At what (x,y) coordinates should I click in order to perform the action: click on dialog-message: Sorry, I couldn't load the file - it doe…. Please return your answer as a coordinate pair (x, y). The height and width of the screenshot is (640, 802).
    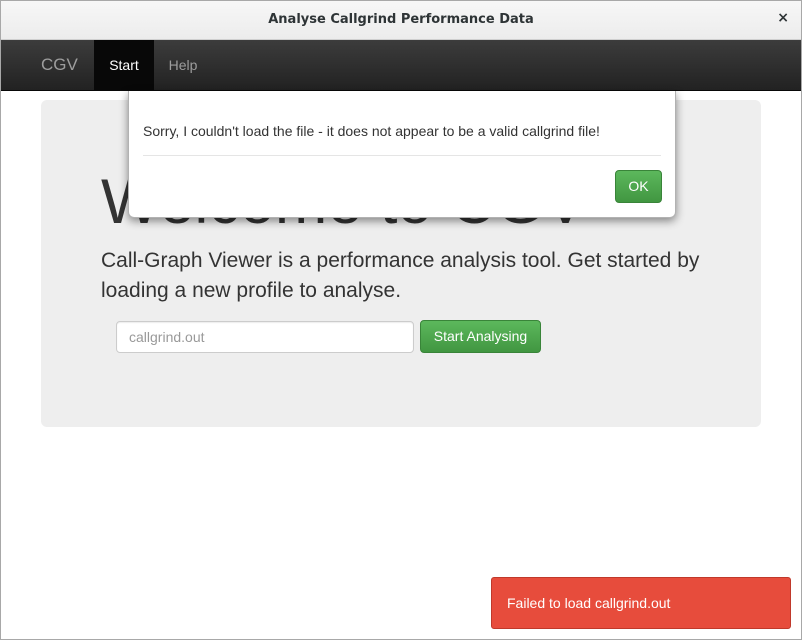
    Looking at the image, I should click on (371, 131).